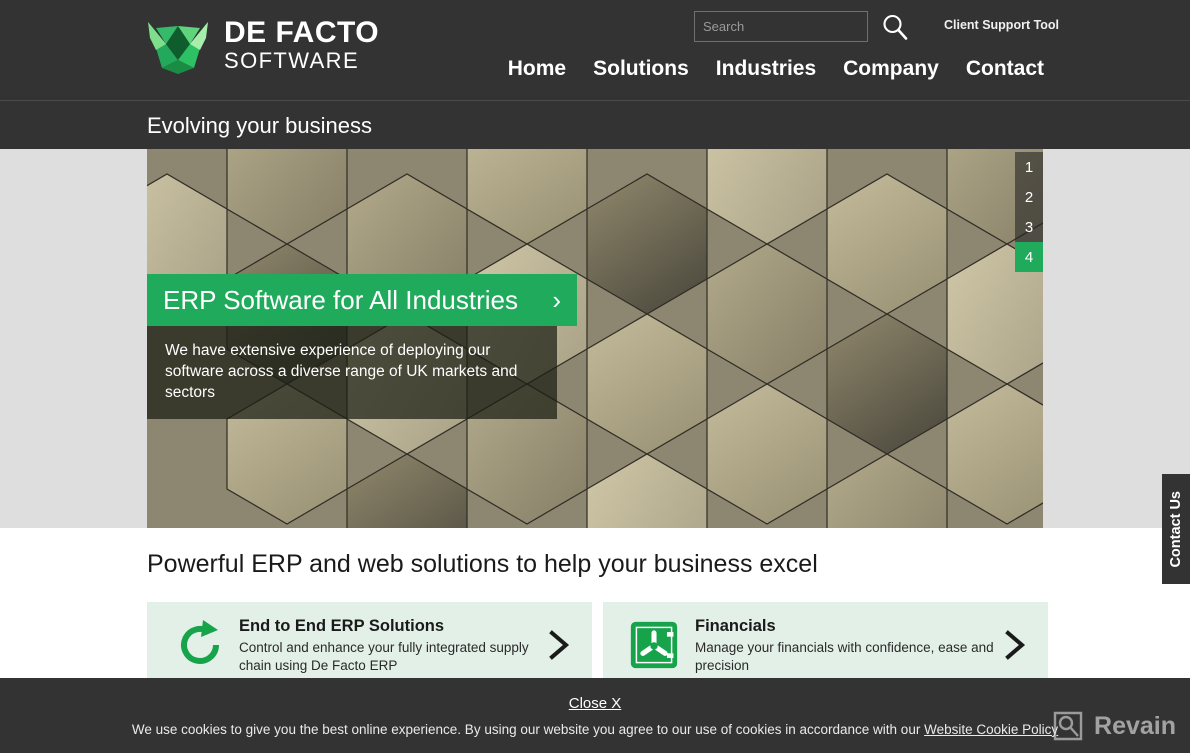 The image size is (1190, 753). What do you see at coordinates (1029, 227) in the screenshot?
I see `slide-indicator-3: 3` at bounding box center [1029, 227].